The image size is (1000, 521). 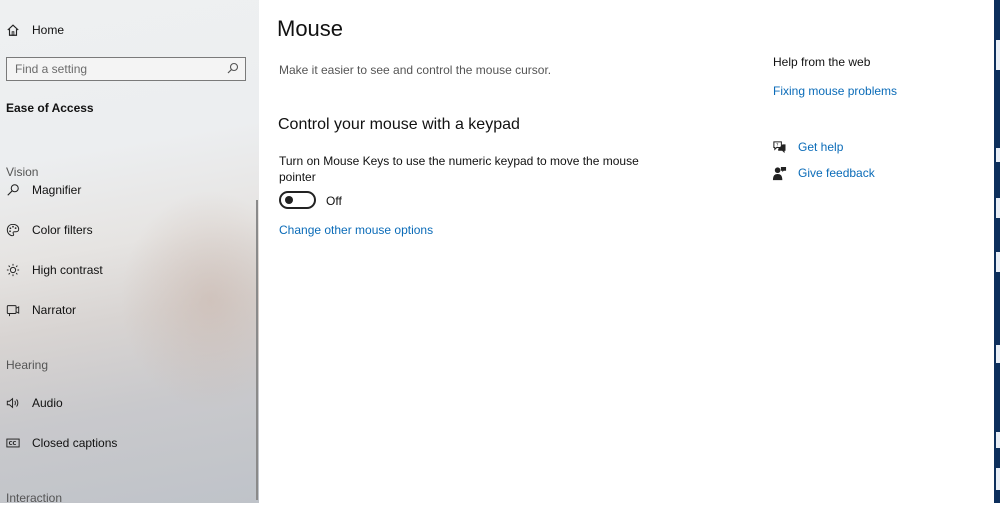 I want to click on toggle-state-label: Off, so click(x=334, y=201).